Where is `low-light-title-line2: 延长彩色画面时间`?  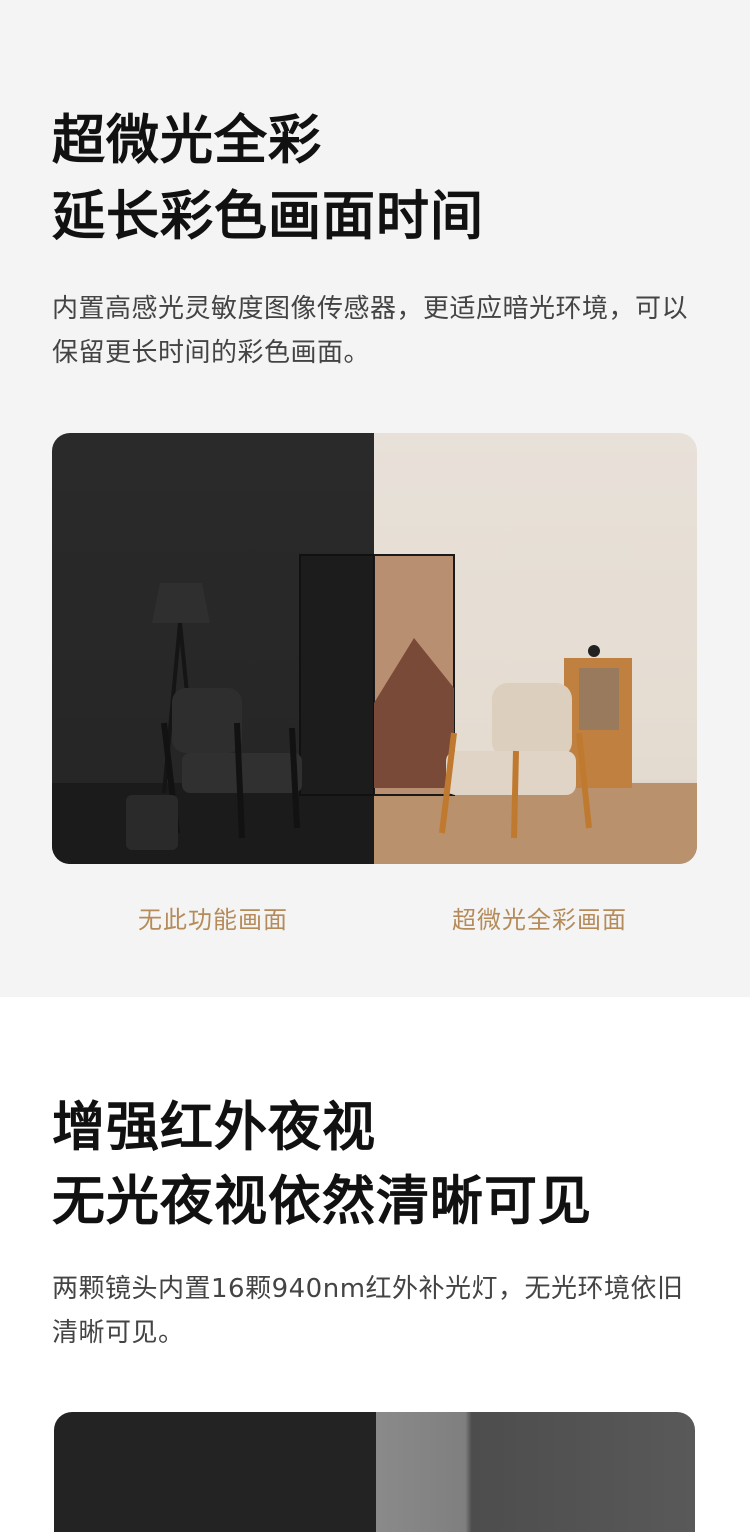 low-light-title-line2: 延长彩色画面时间 is located at coordinates (268, 216).